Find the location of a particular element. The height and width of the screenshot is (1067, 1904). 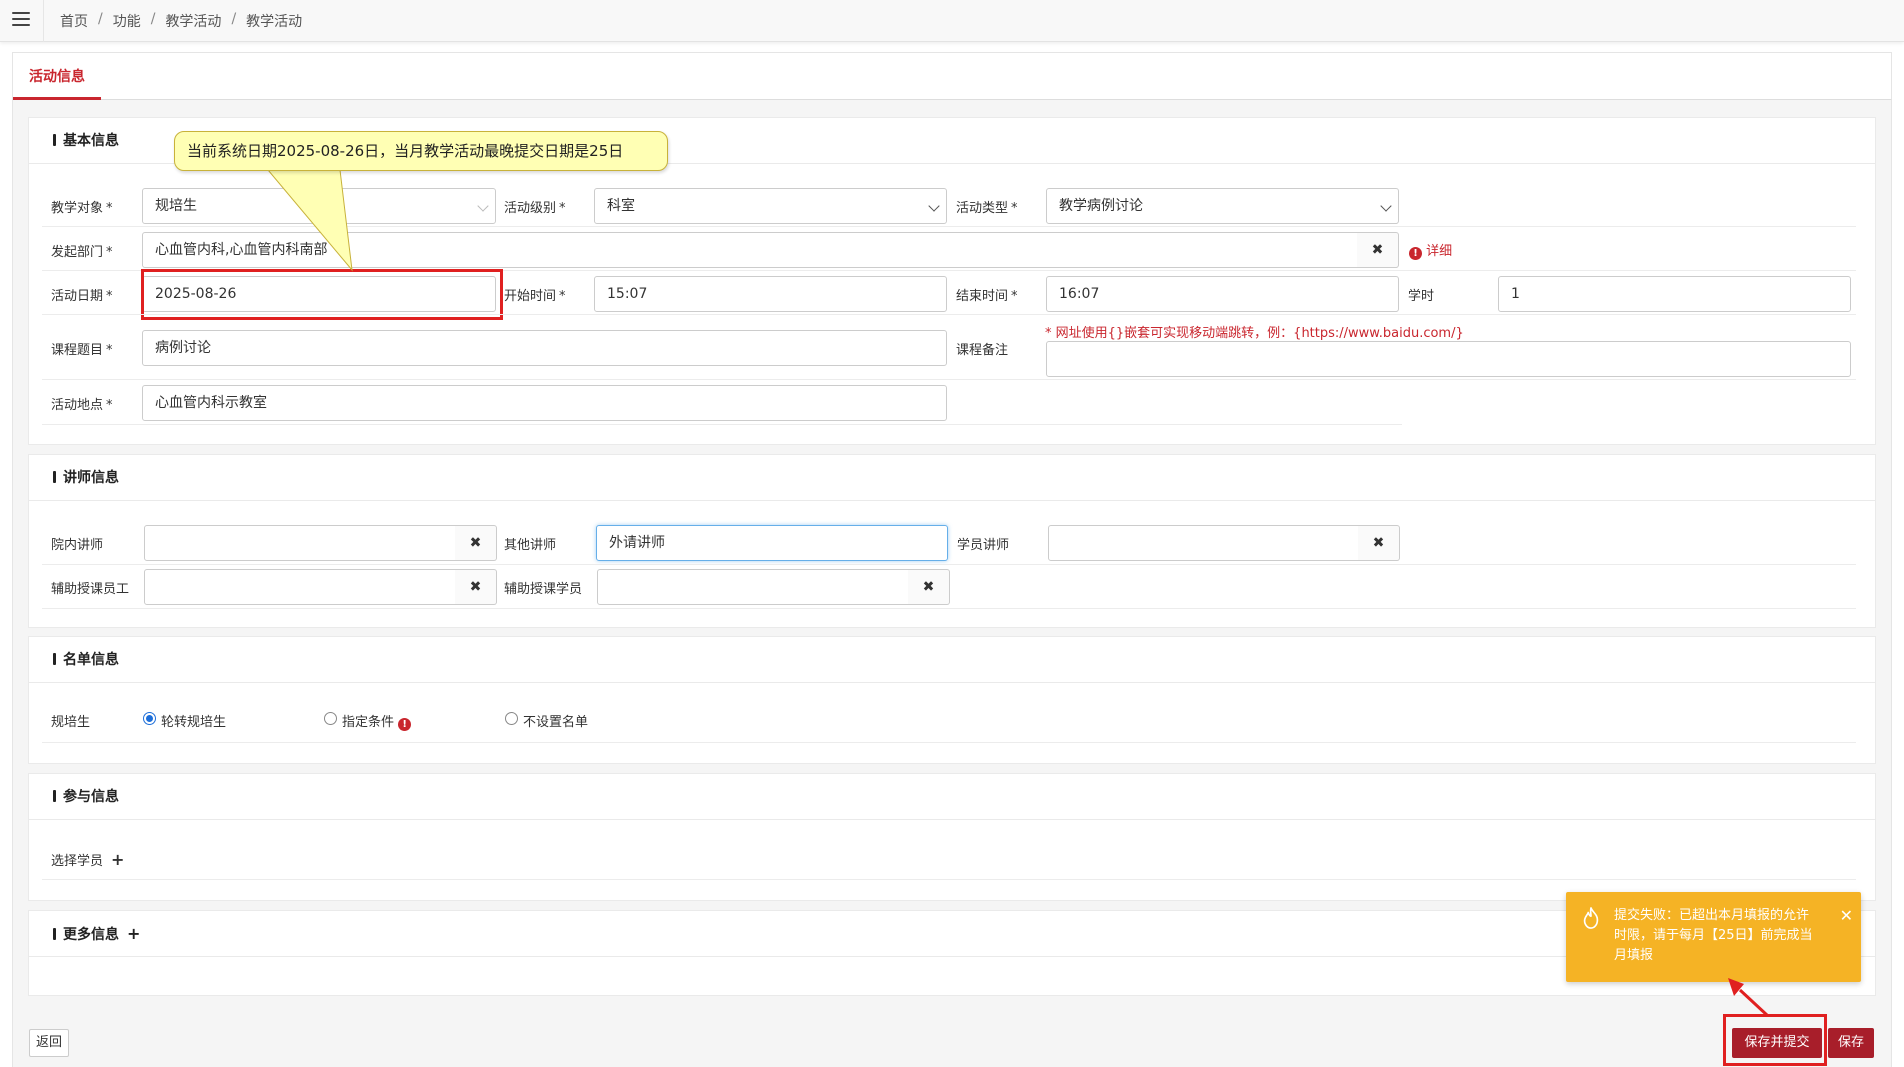

red-arrow-icon is located at coordinates (1749, 998).